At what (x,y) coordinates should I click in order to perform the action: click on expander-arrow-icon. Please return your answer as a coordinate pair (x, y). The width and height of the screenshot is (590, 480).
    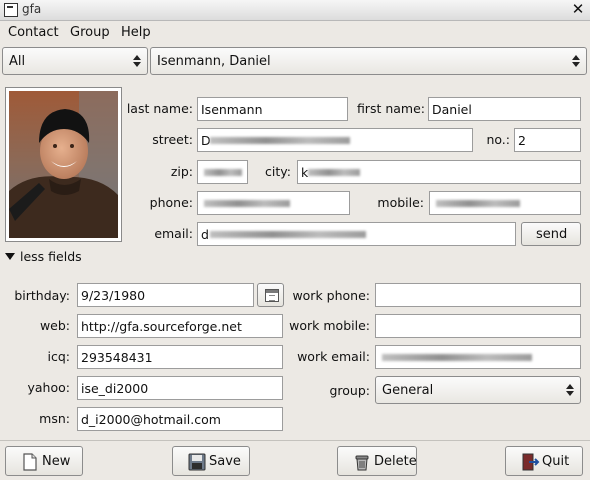
    Looking at the image, I should click on (10, 256).